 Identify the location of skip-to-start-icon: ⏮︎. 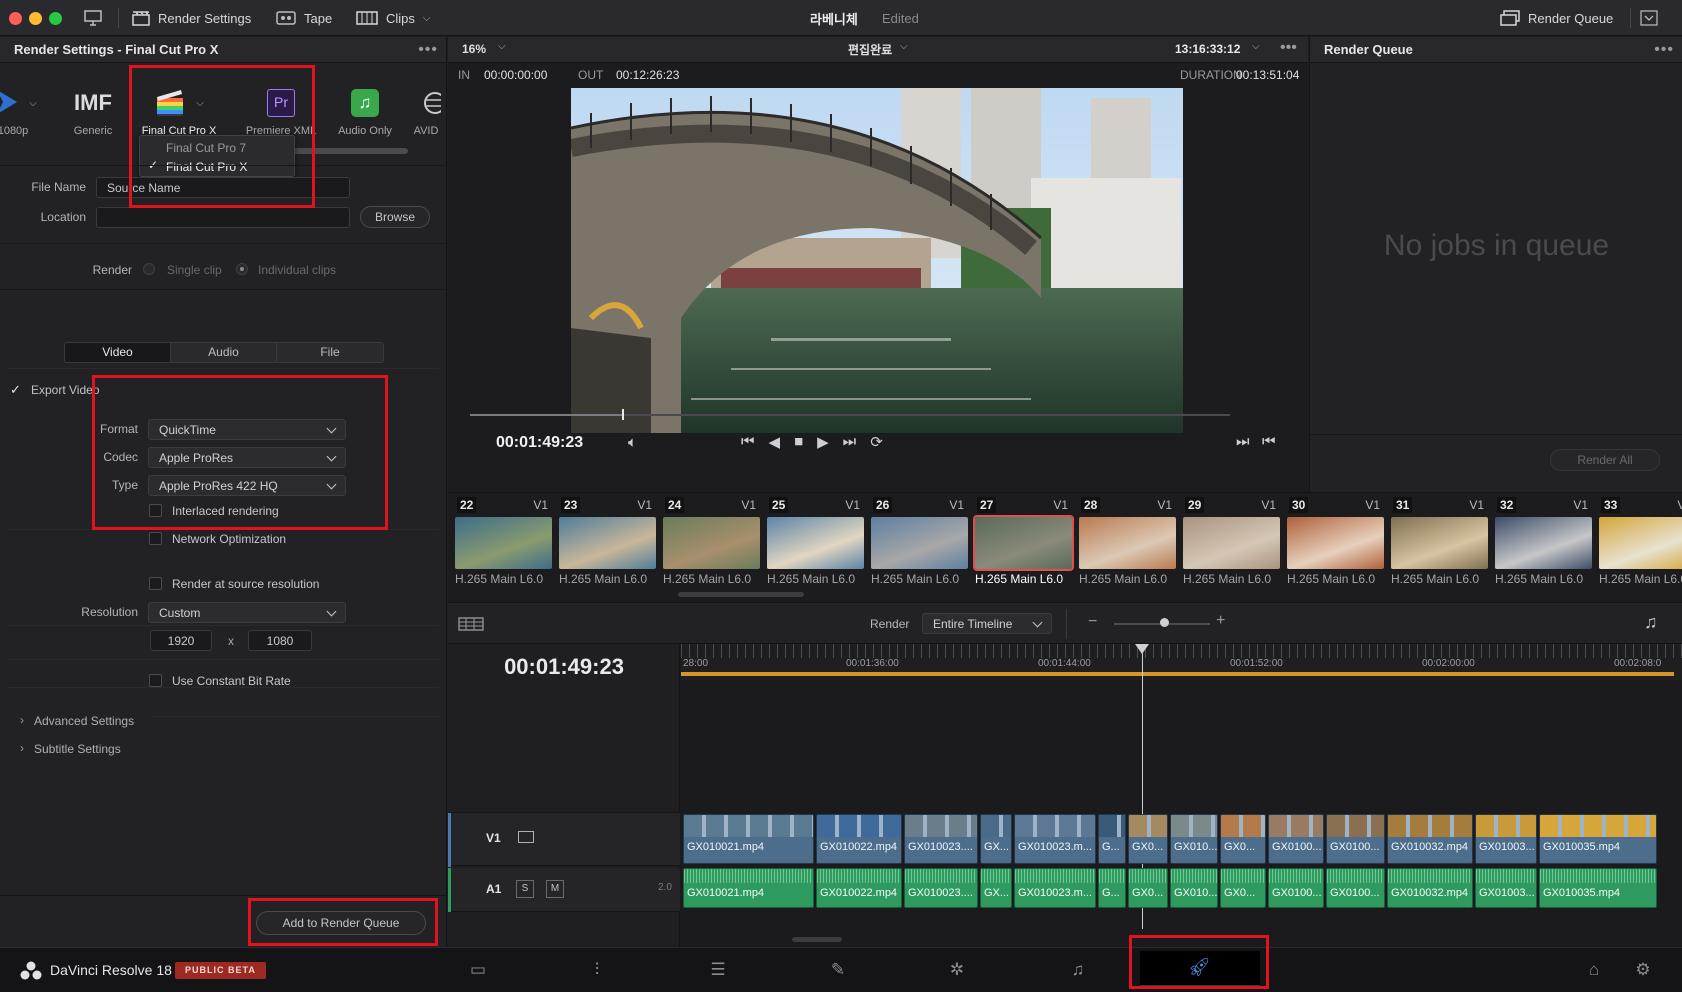
(748, 442).